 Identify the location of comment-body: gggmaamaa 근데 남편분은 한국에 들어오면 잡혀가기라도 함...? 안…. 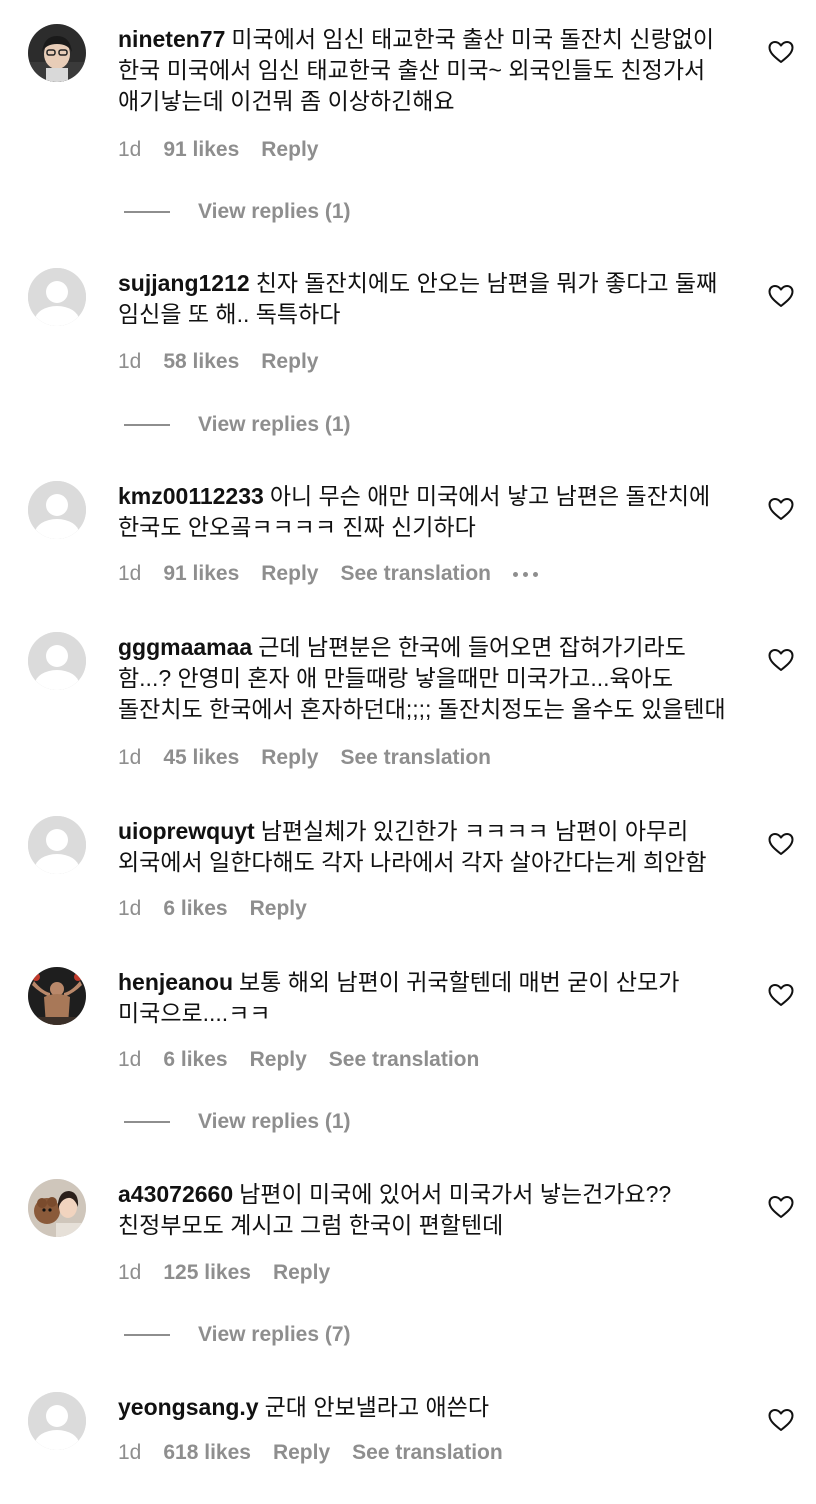
(428, 678).